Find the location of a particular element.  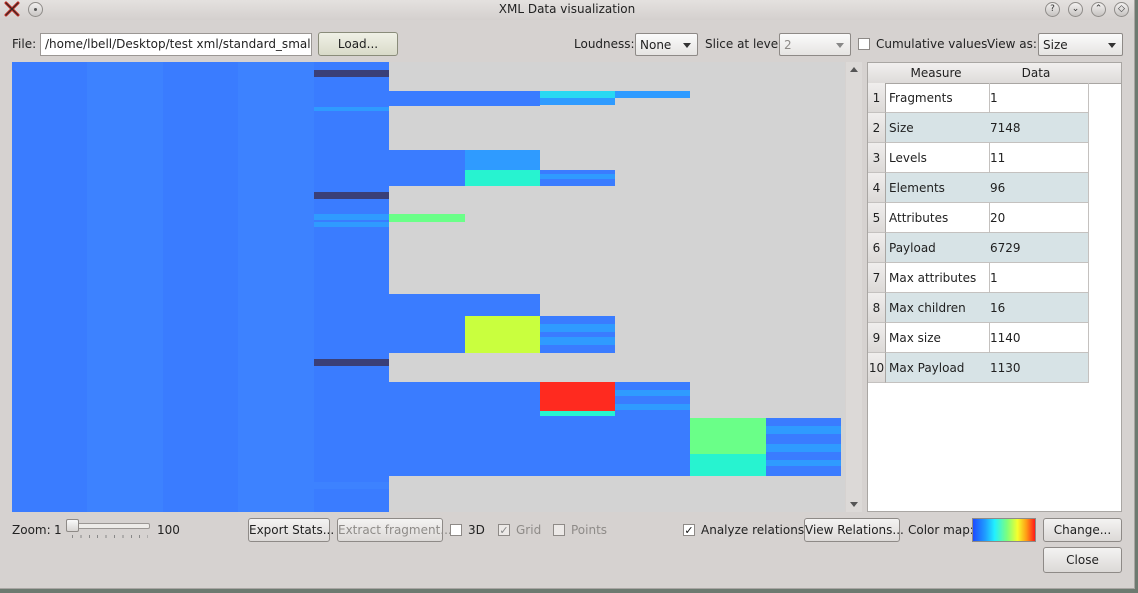

slice-level-select: 2 is located at coordinates (815, 44).